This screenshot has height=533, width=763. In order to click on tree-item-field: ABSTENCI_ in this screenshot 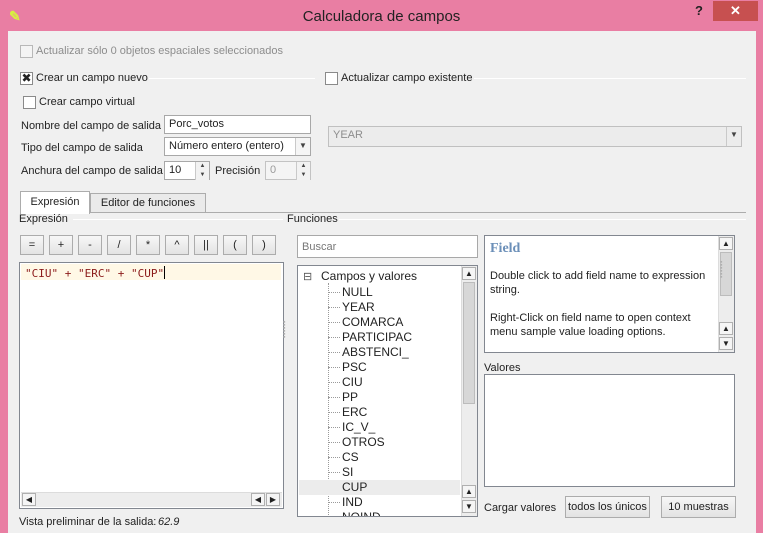, I will do `click(375, 352)`.